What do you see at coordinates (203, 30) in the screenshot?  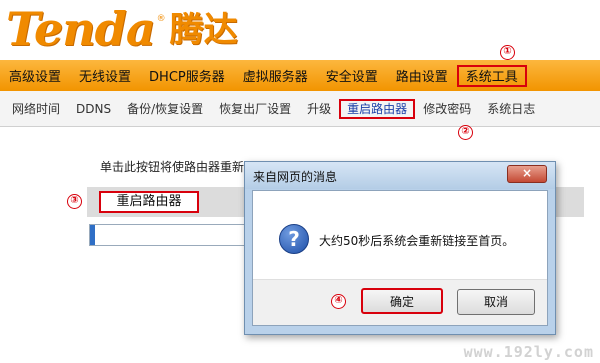 I see `logo-chinese-text: 腾达` at bounding box center [203, 30].